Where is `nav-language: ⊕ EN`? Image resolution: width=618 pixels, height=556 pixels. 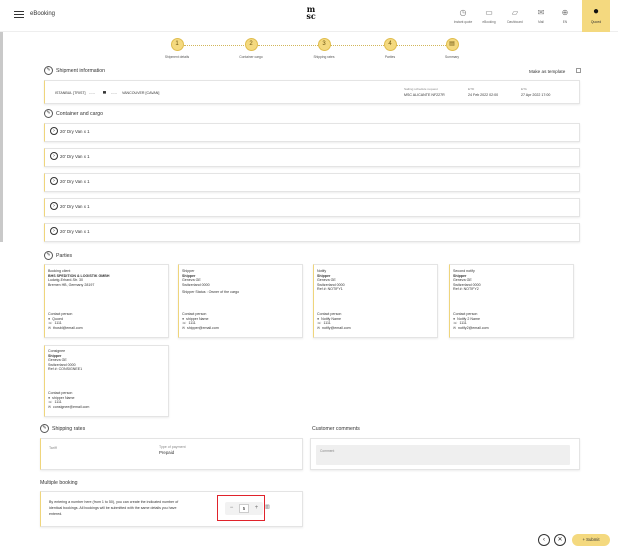
nav-language: ⊕ EN is located at coordinates (565, 16).